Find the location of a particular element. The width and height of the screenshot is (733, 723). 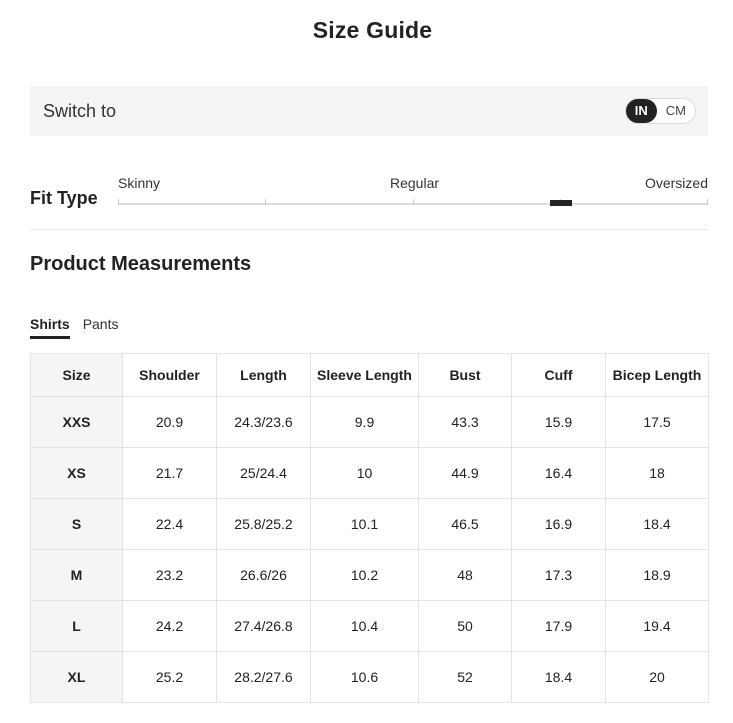

measurement-cell: 19.4 is located at coordinates (657, 626).